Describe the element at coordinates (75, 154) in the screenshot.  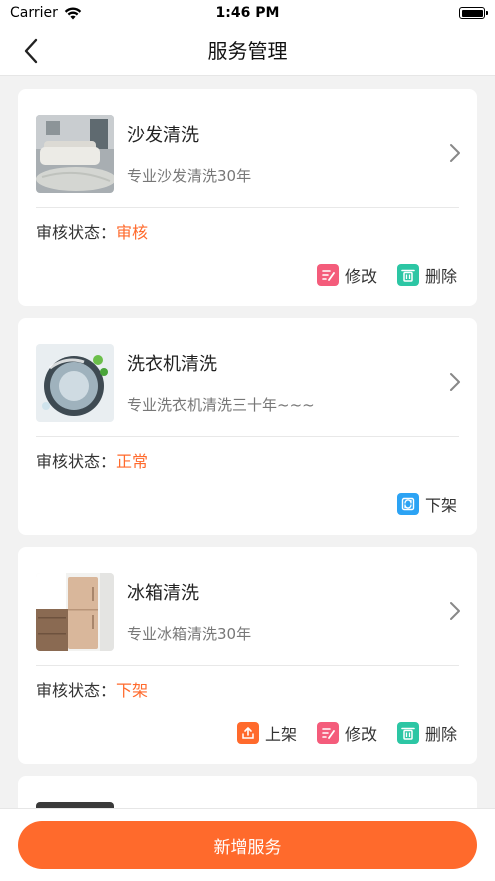
I see `sofa-photo` at that location.